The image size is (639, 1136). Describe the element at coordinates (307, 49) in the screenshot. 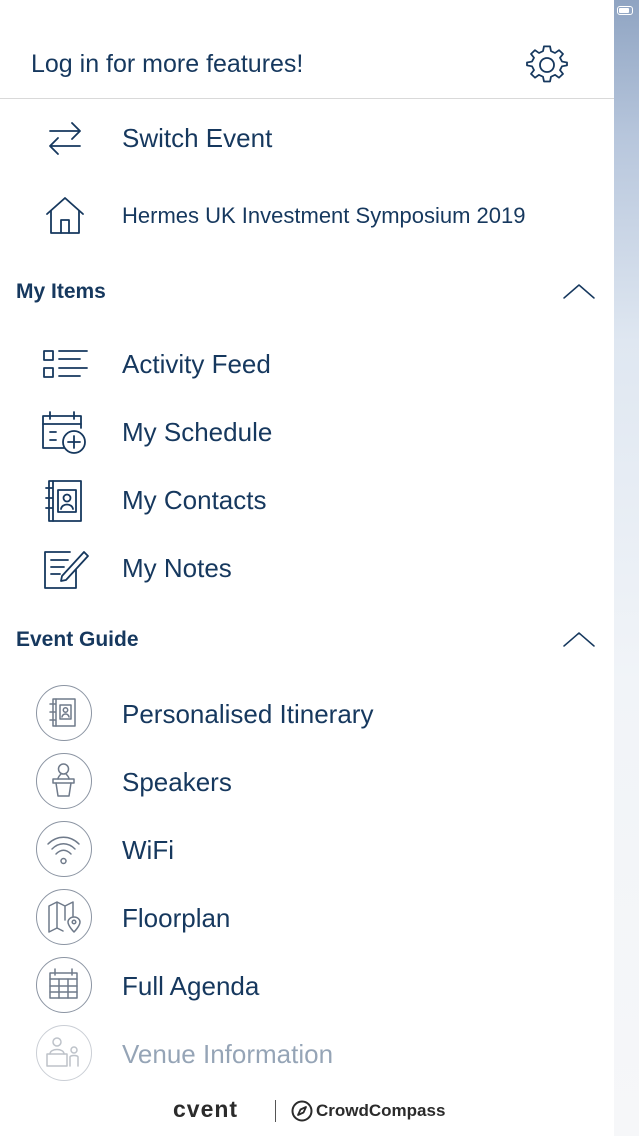

I see `drawer-header: Log in for more features!` at that location.